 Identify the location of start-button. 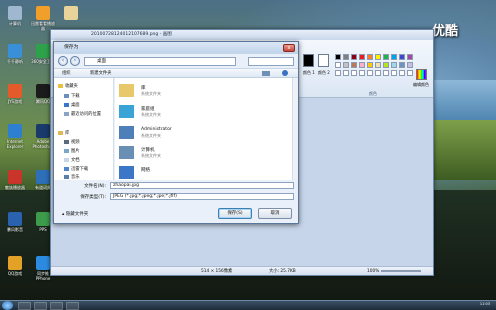
(7, 305).